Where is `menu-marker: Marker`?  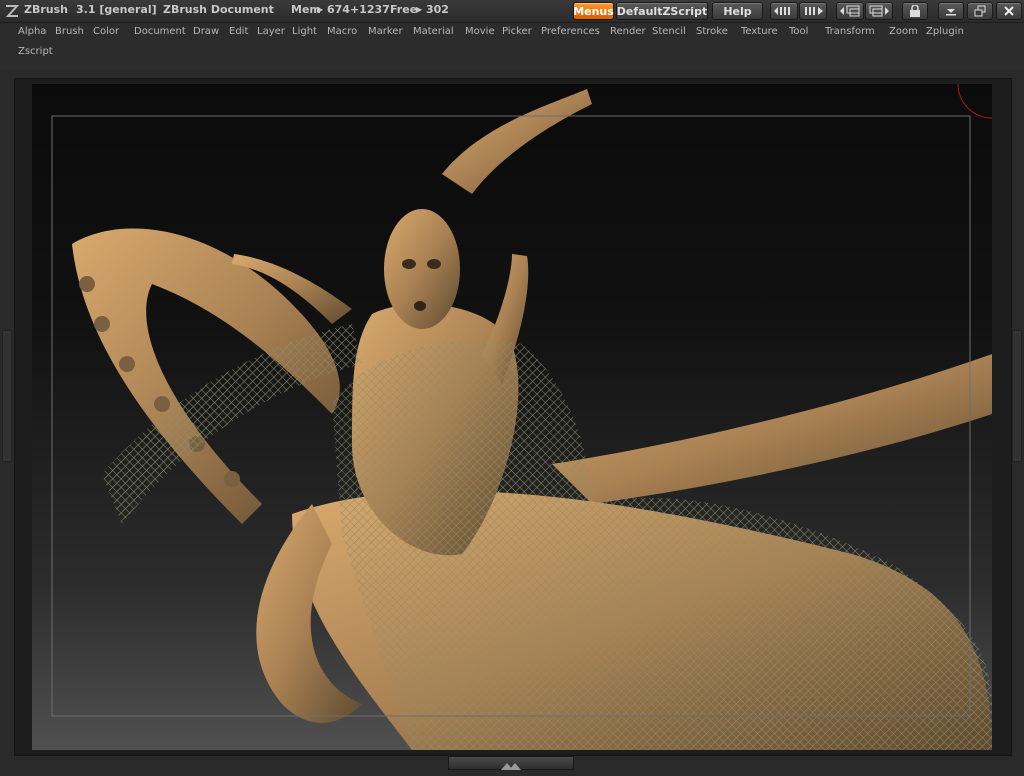 menu-marker: Marker is located at coordinates (385, 31).